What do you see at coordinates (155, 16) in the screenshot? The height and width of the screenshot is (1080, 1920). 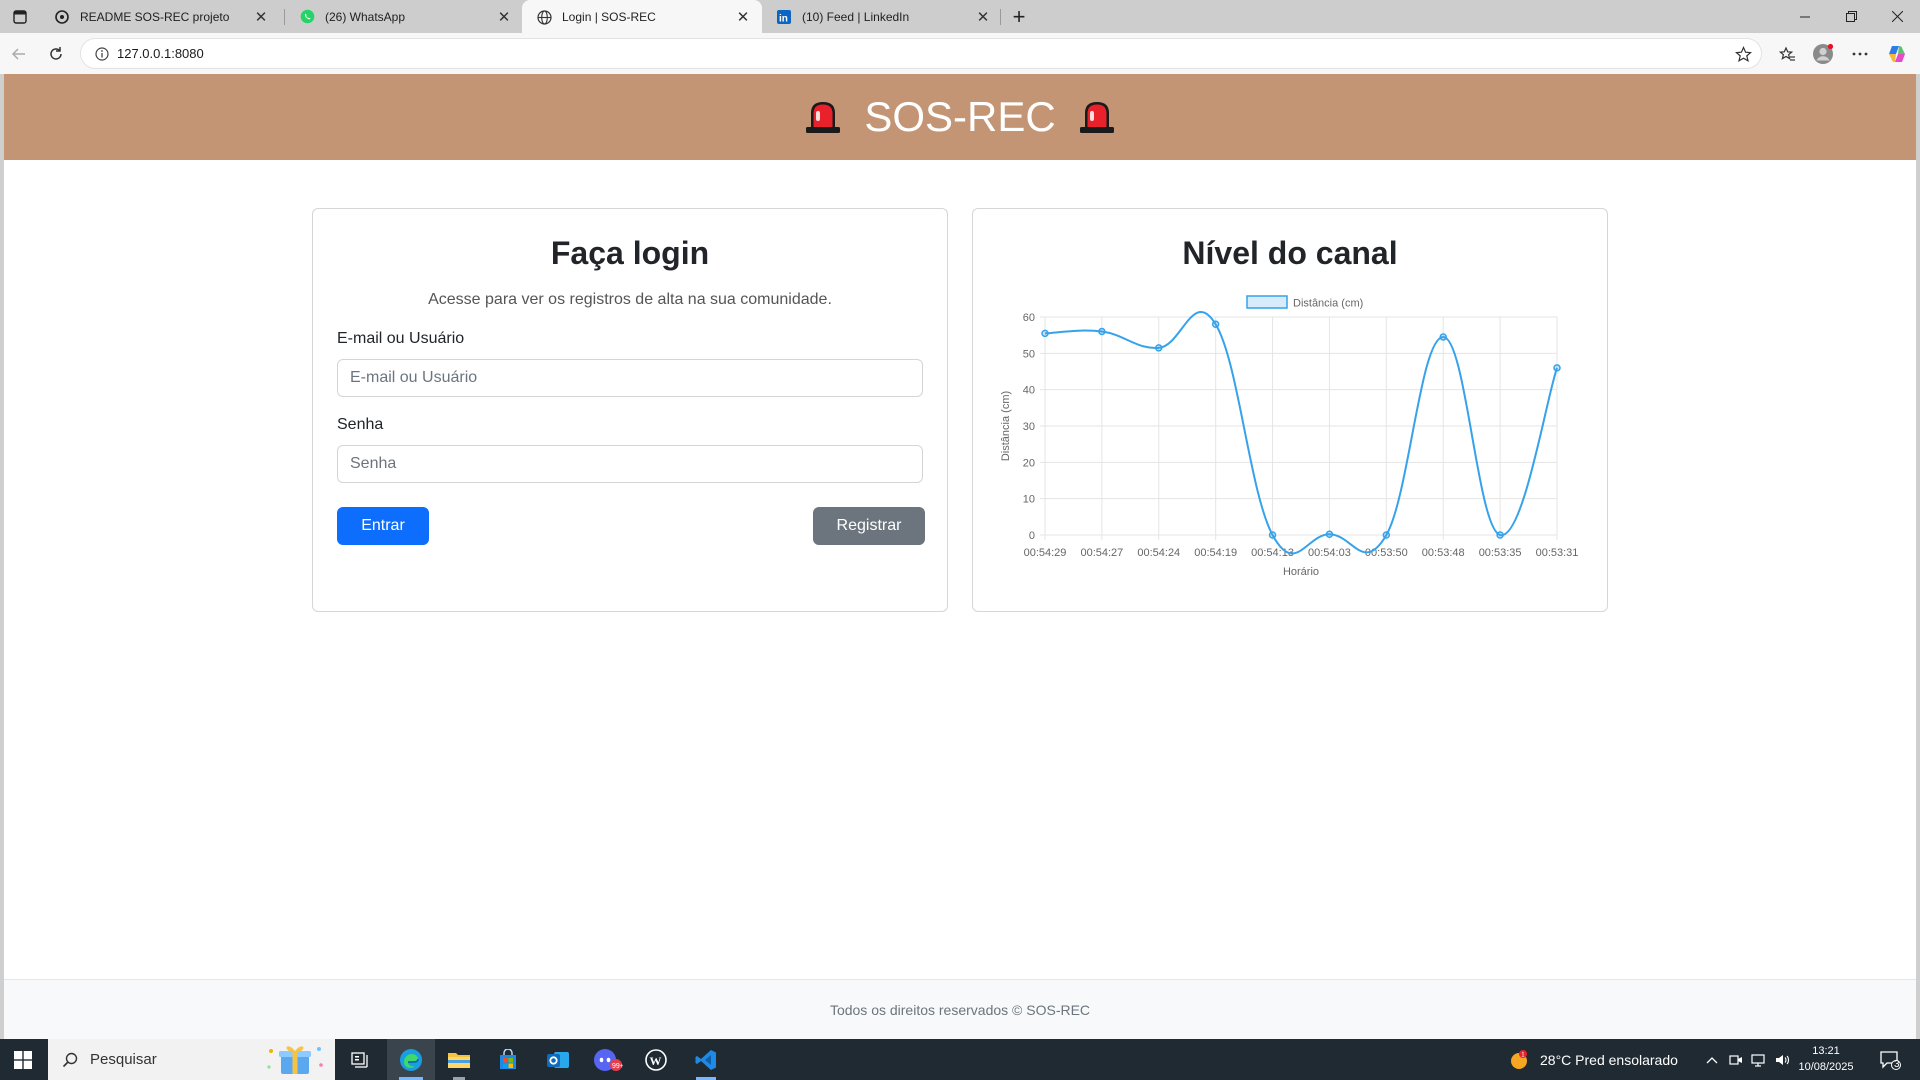 I see `tab-title: README SOS-REC projeto` at bounding box center [155, 16].